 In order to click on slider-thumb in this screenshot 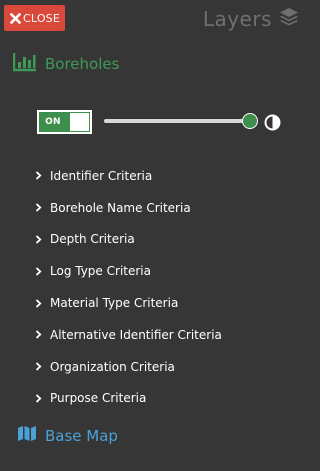, I will do `click(250, 121)`.